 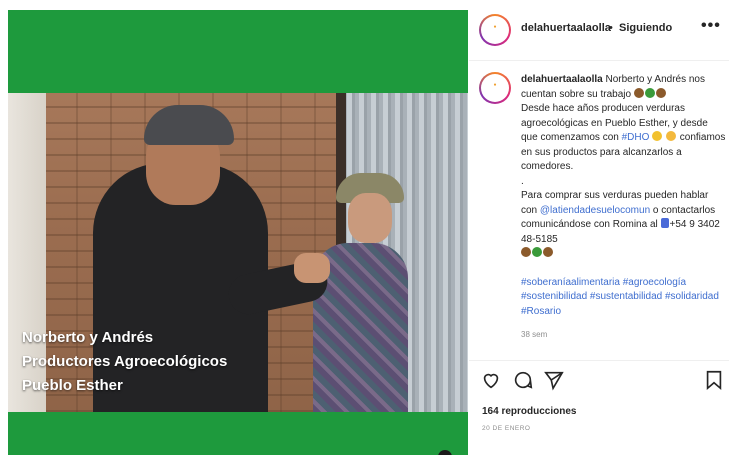 What do you see at coordinates (492, 381) in the screenshot?
I see `heart-icon` at bounding box center [492, 381].